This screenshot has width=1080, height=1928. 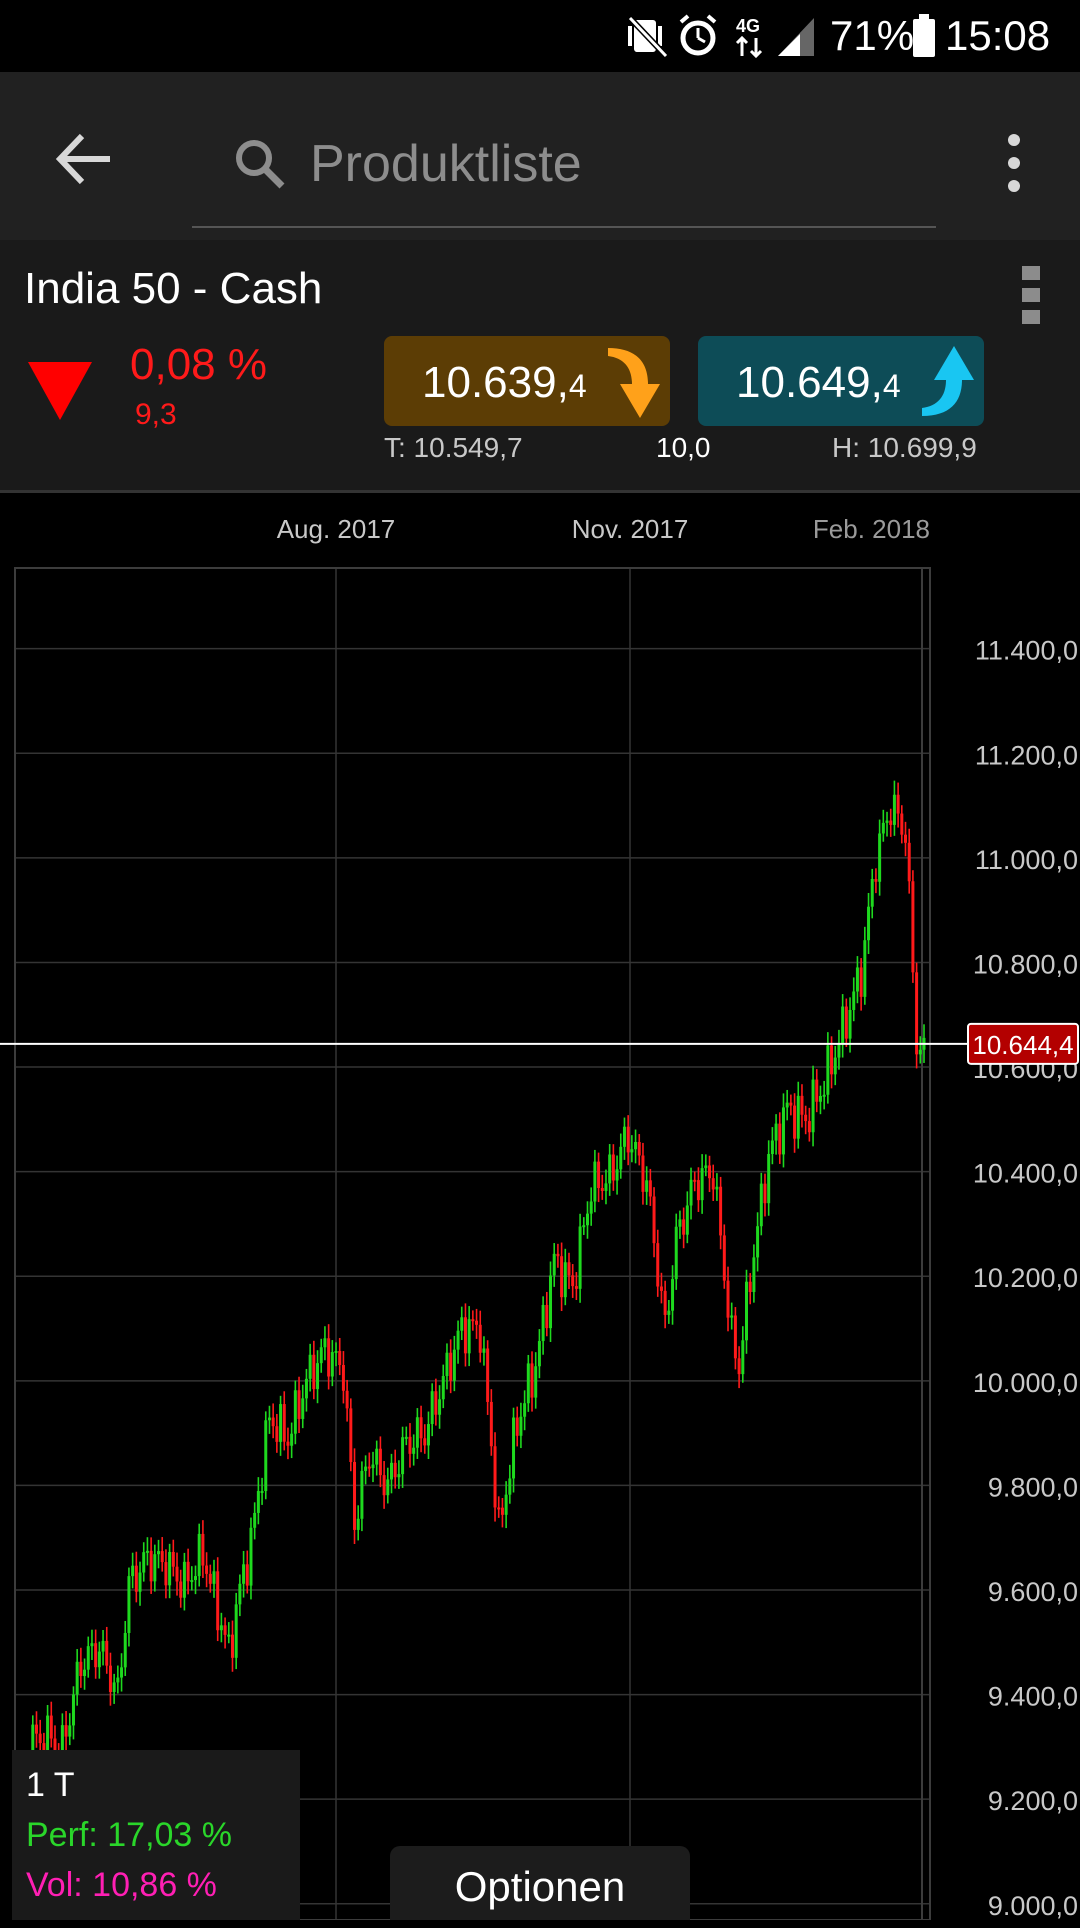 I want to click on y-tick-label: 9.400,0, so click(x=1033, y=1697).